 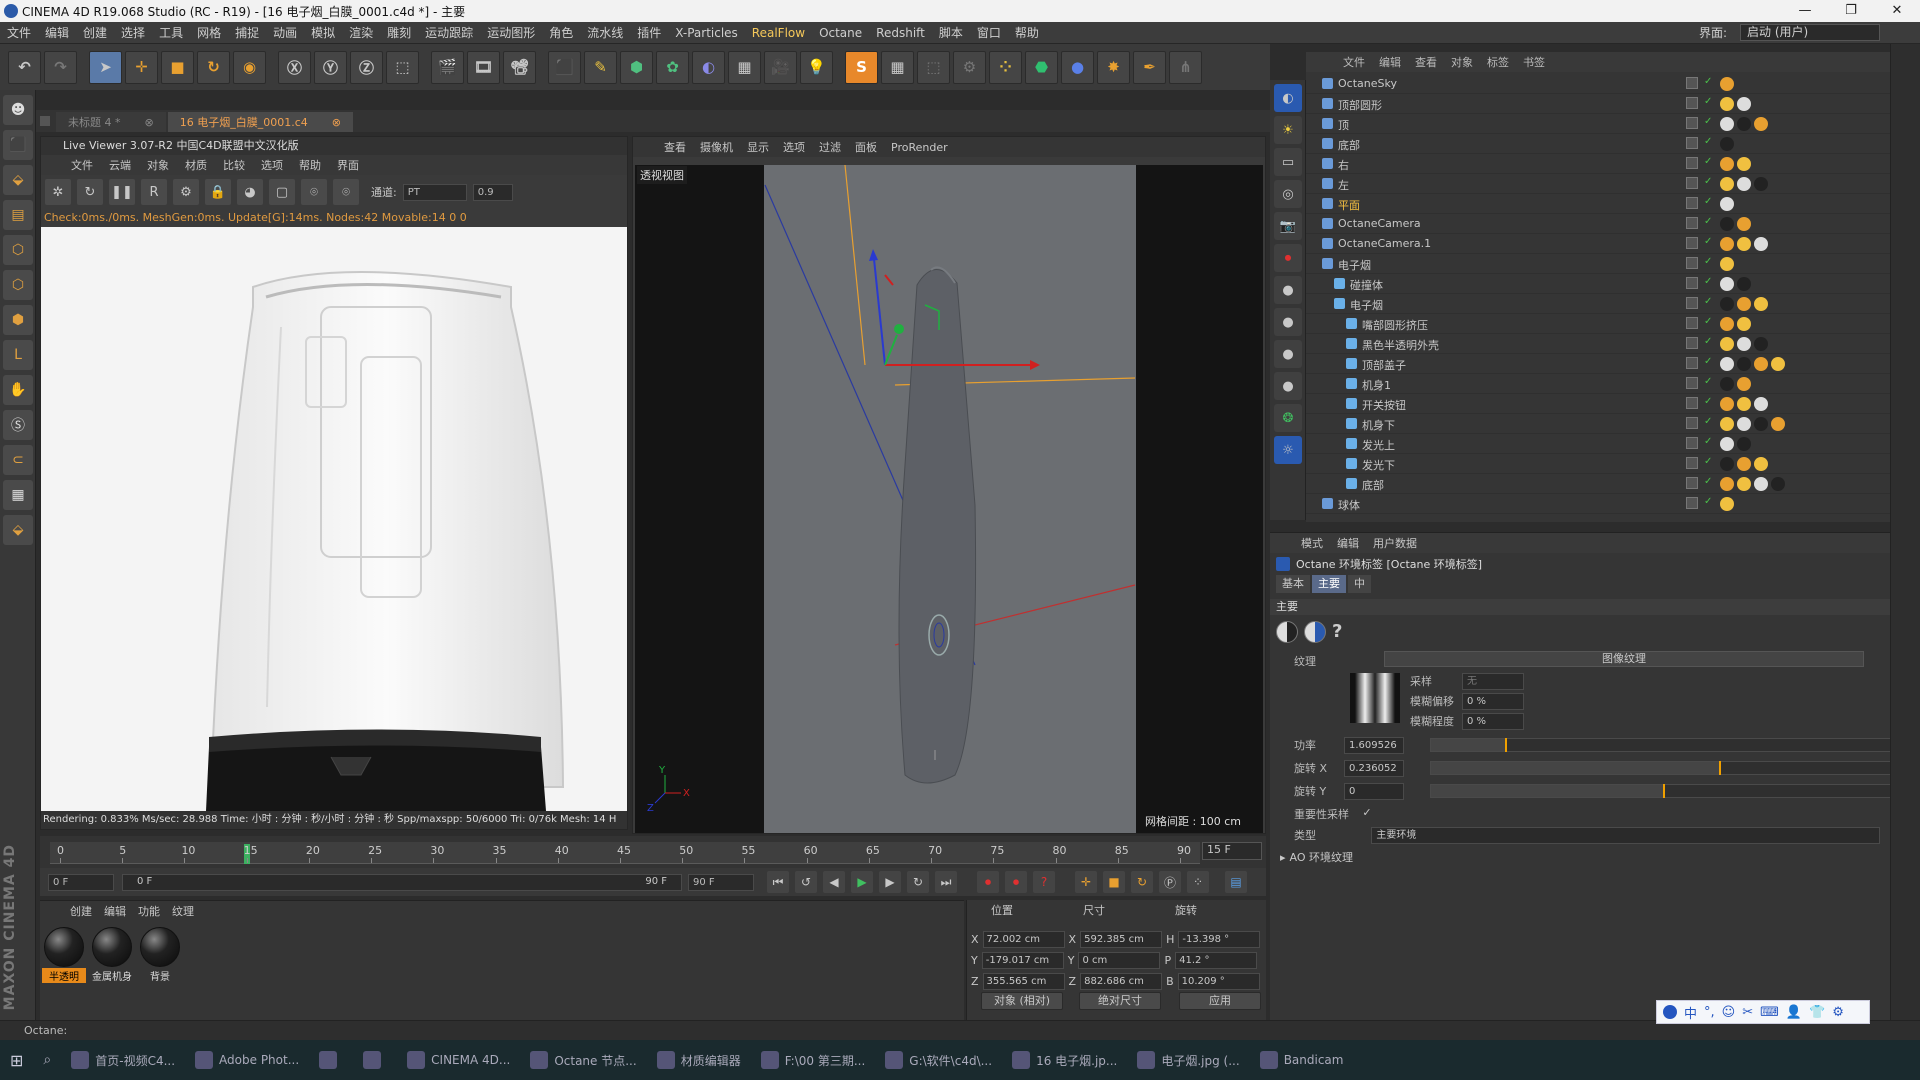 What do you see at coordinates (213, 67) in the screenshot?
I see `rotate-tool-icon: ↻` at bounding box center [213, 67].